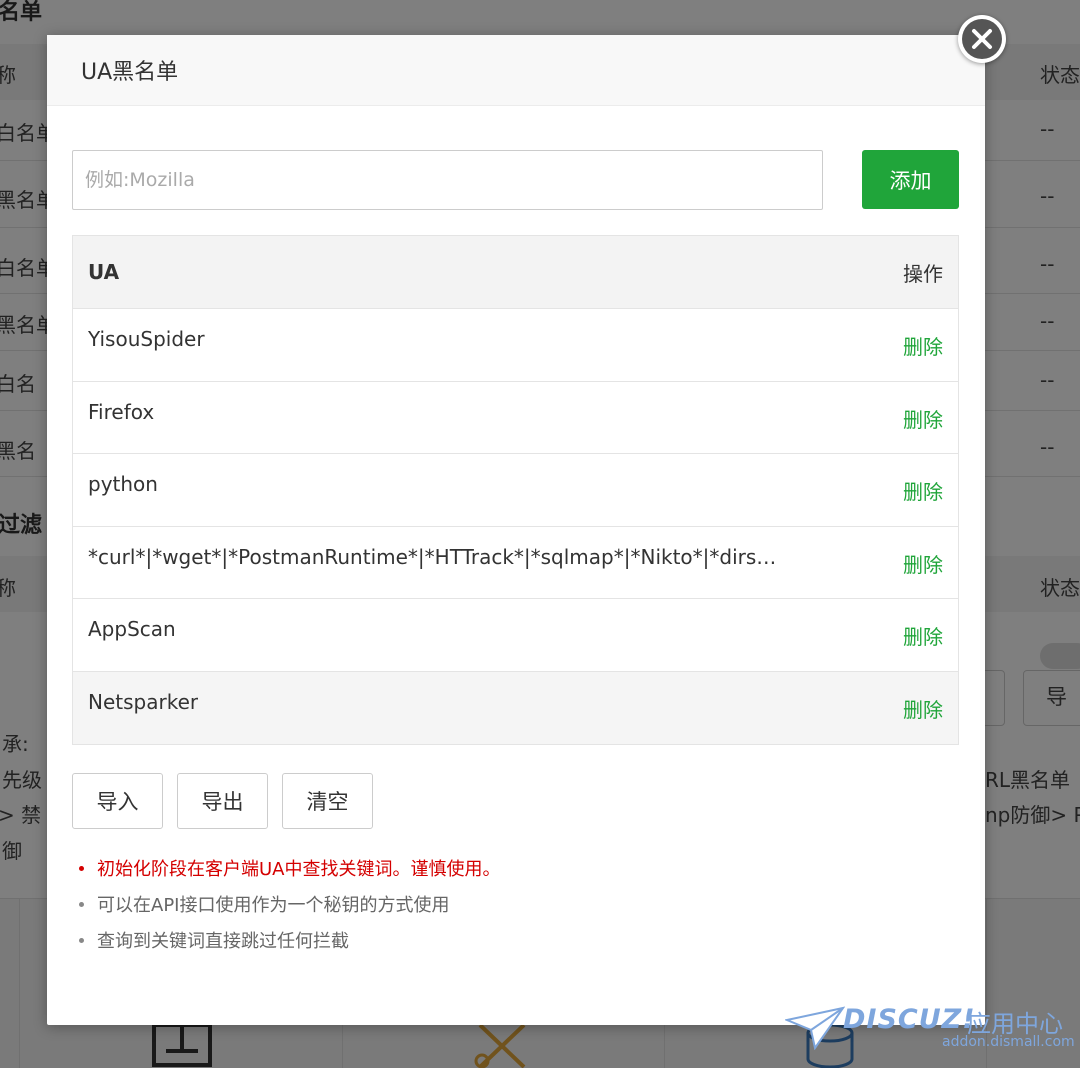 The width and height of the screenshot is (1080, 1068). What do you see at coordinates (290, 868) in the screenshot?
I see `tip-item: 初始化阶段在客户端UA中查找关键词。谨慎使用。` at bounding box center [290, 868].